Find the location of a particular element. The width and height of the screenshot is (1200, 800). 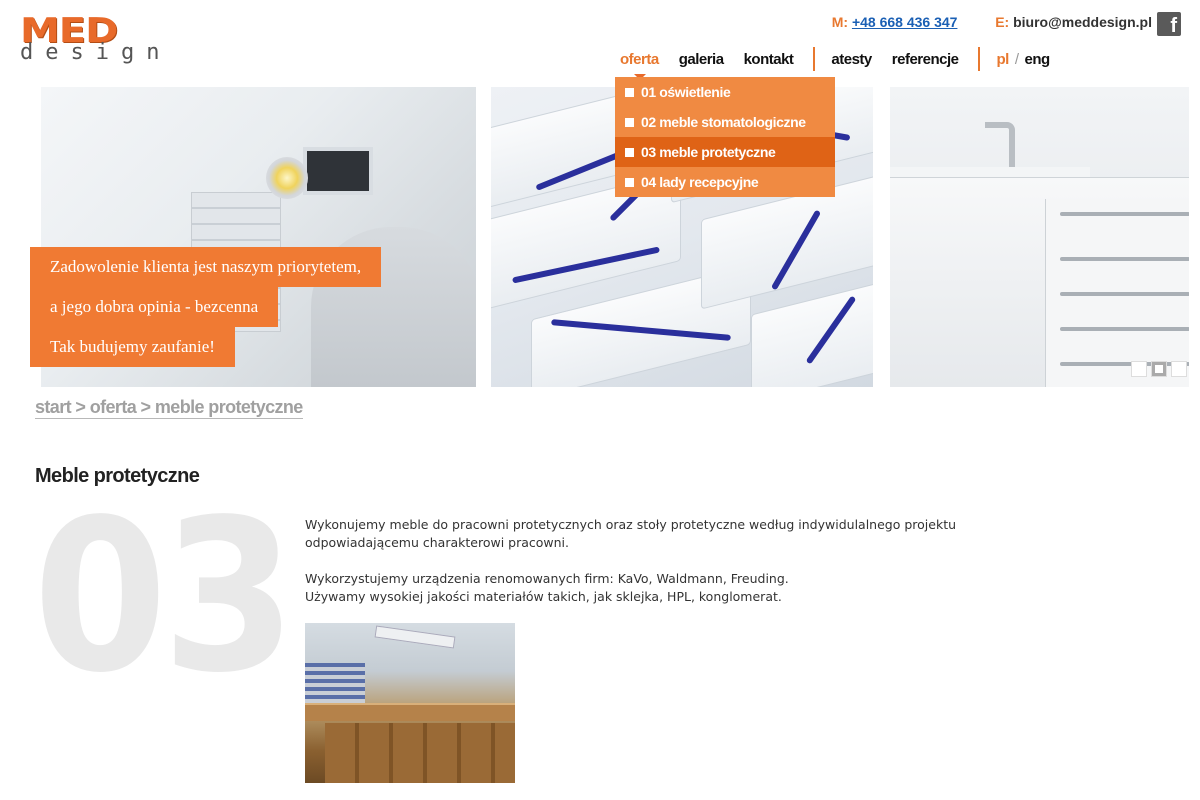

nav-item-oferta: oferta is located at coordinates (639, 65).